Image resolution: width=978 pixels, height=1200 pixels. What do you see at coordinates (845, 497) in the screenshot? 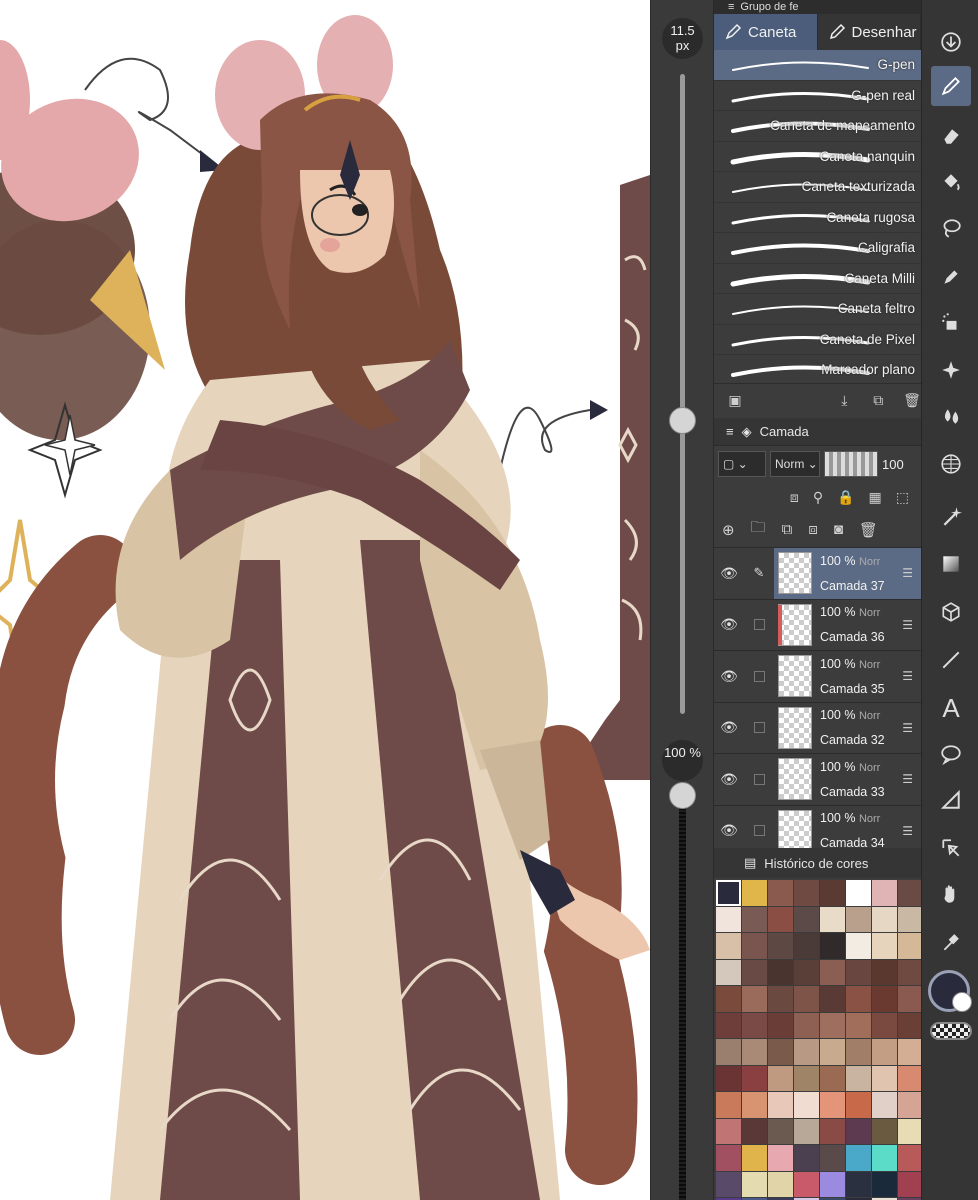
I see `lock-icon: 🔒` at bounding box center [845, 497].